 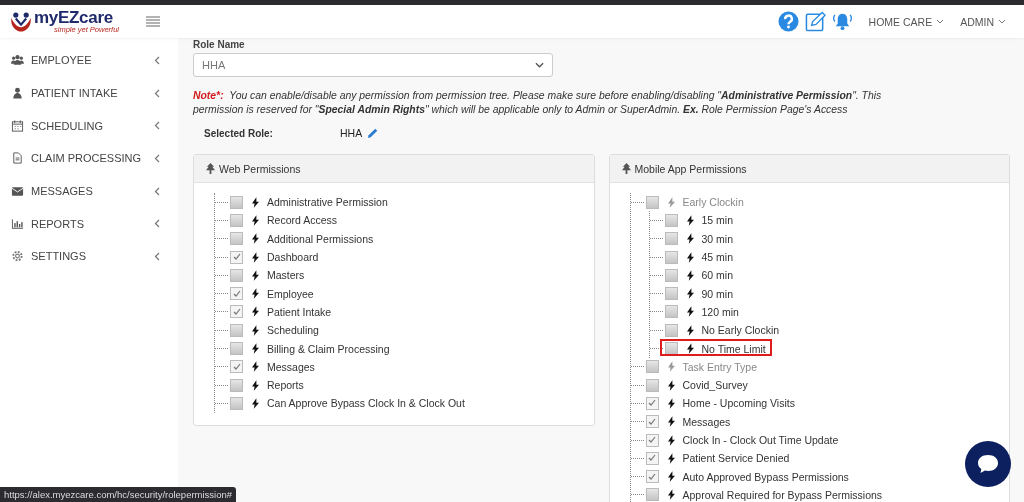 What do you see at coordinates (210, 168) in the screenshot?
I see `tree-icon` at bounding box center [210, 168].